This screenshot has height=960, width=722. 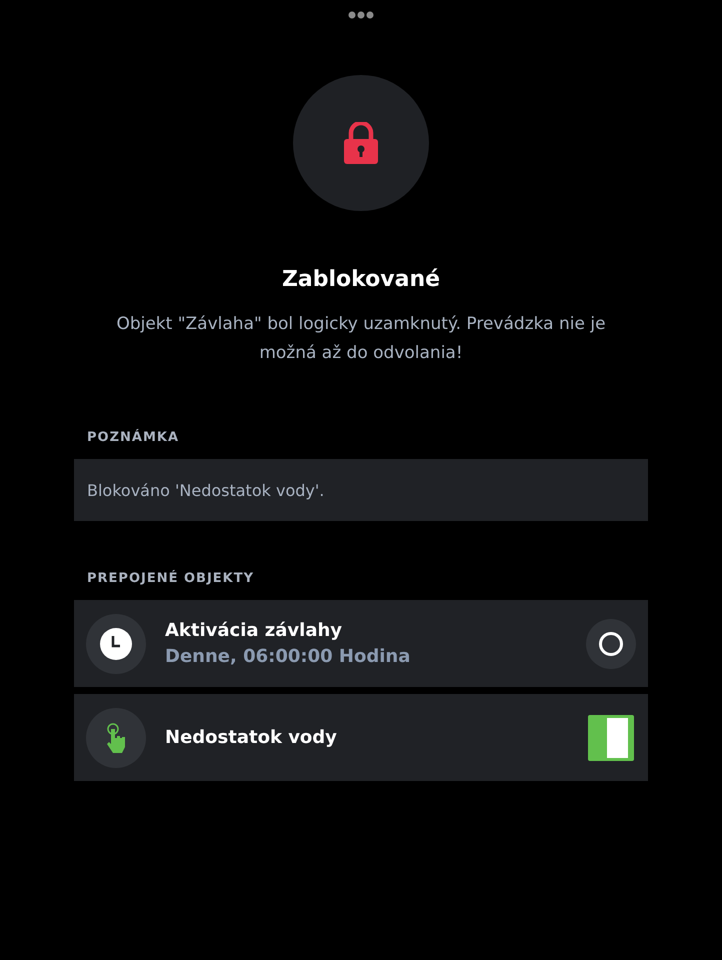 I want to click on more-icon, so click(x=361, y=15).